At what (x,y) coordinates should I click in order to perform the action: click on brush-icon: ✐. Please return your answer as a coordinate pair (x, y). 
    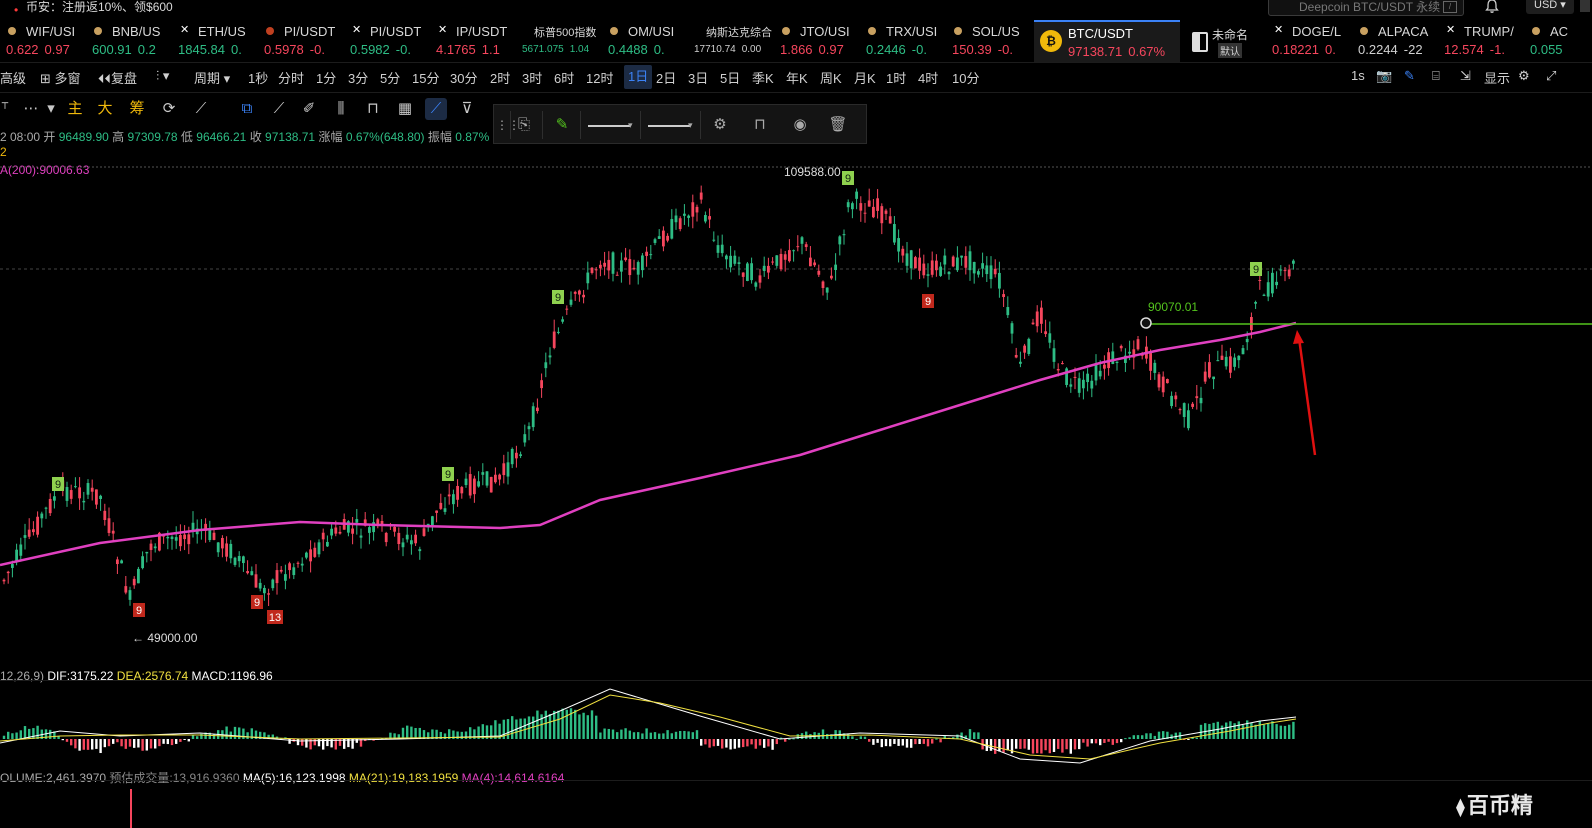
    Looking at the image, I should click on (309, 109).